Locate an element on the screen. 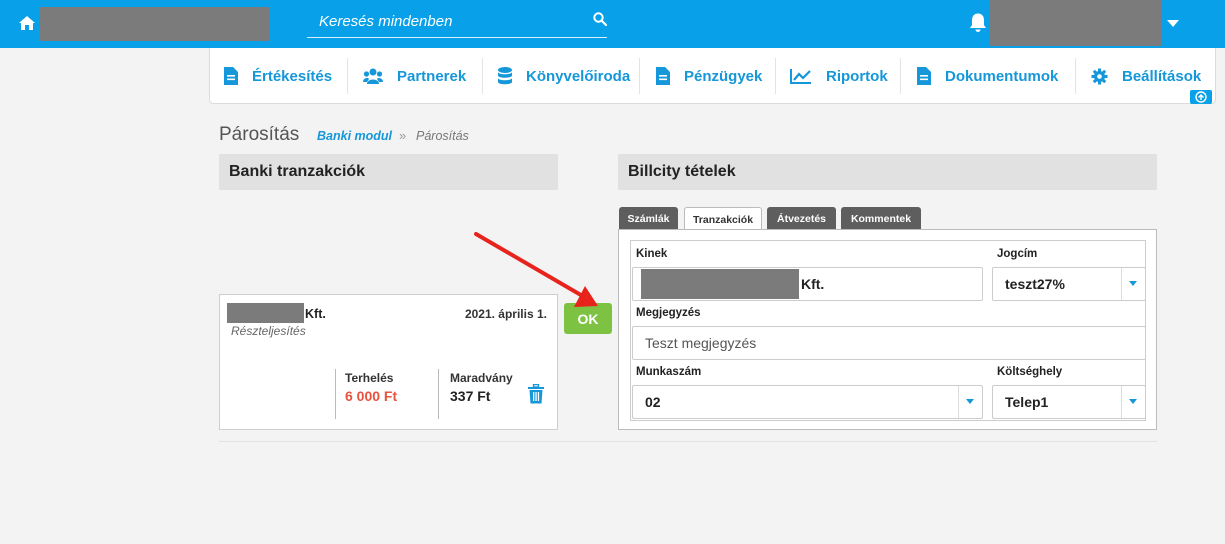 The height and width of the screenshot is (544, 1225). megjegyzes-label: Megjegyzés is located at coordinates (668, 313).